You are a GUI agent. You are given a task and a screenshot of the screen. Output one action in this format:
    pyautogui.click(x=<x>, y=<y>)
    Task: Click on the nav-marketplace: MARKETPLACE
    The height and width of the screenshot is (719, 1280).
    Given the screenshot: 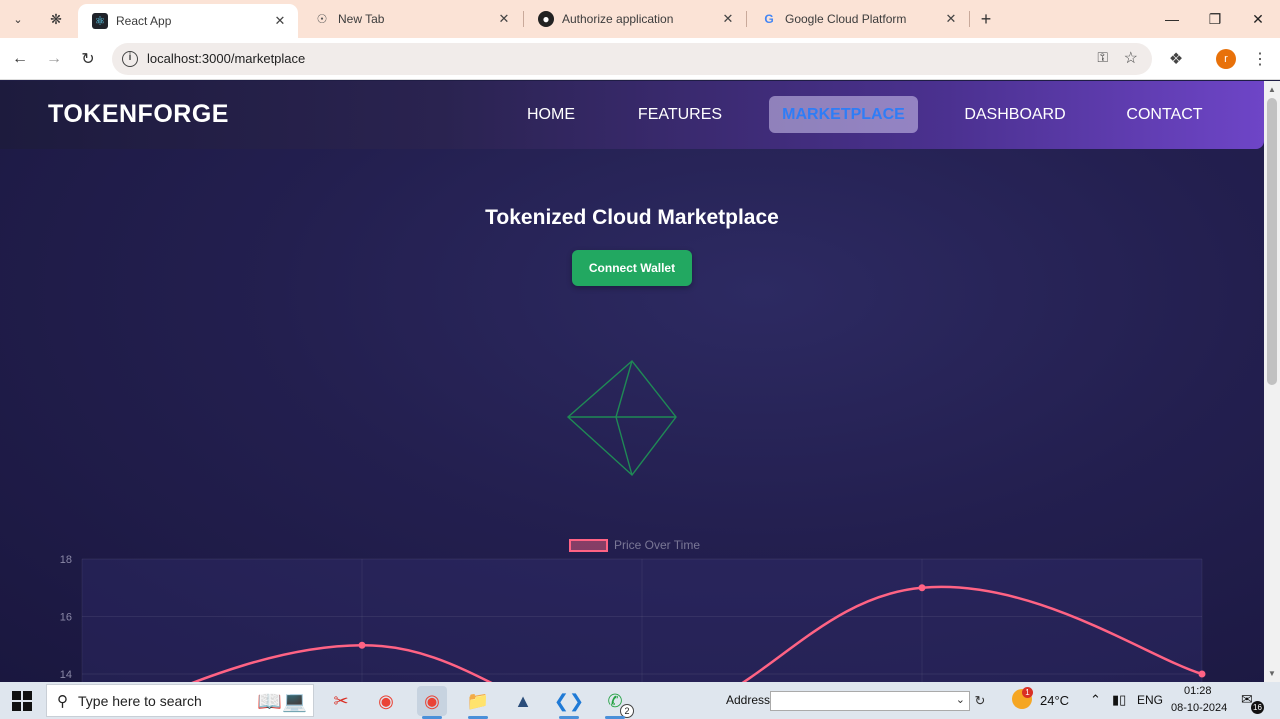 What is the action you would take?
    pyautogui.click(x=843, y=114)
    